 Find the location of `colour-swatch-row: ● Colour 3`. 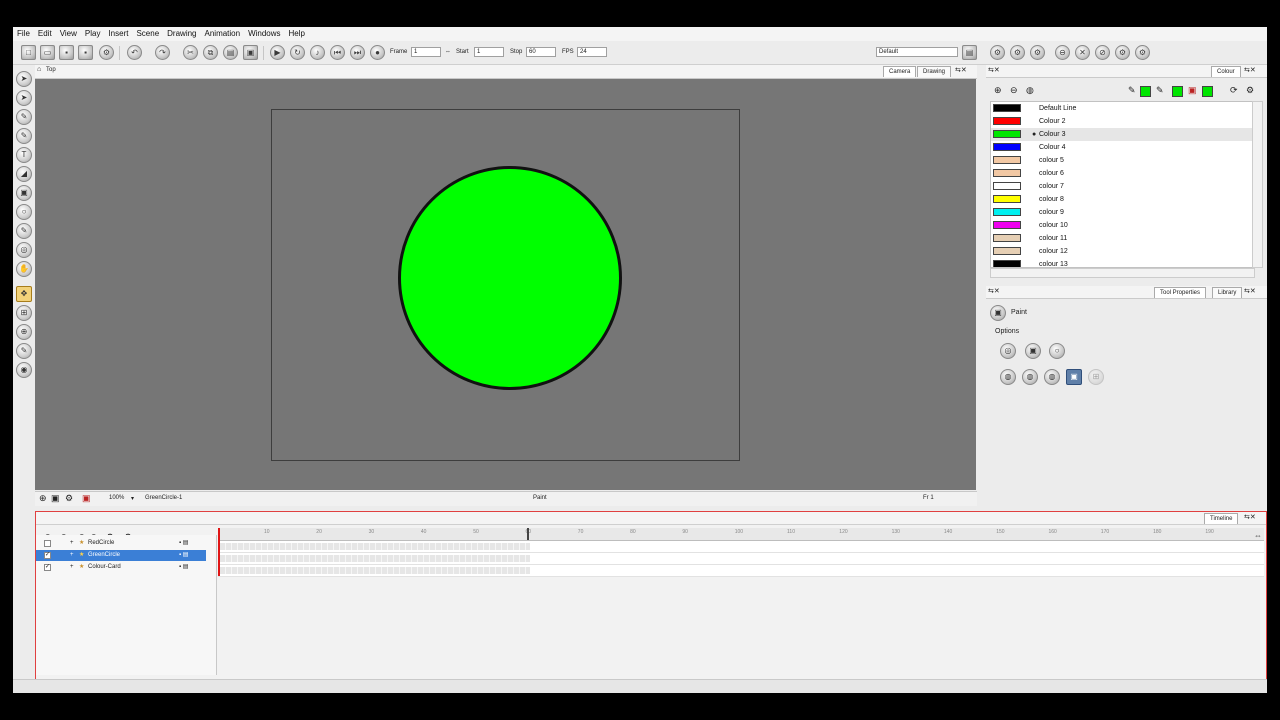

colour-swatch-row: ● Colour 3 is located at coordinates (1122, 134).